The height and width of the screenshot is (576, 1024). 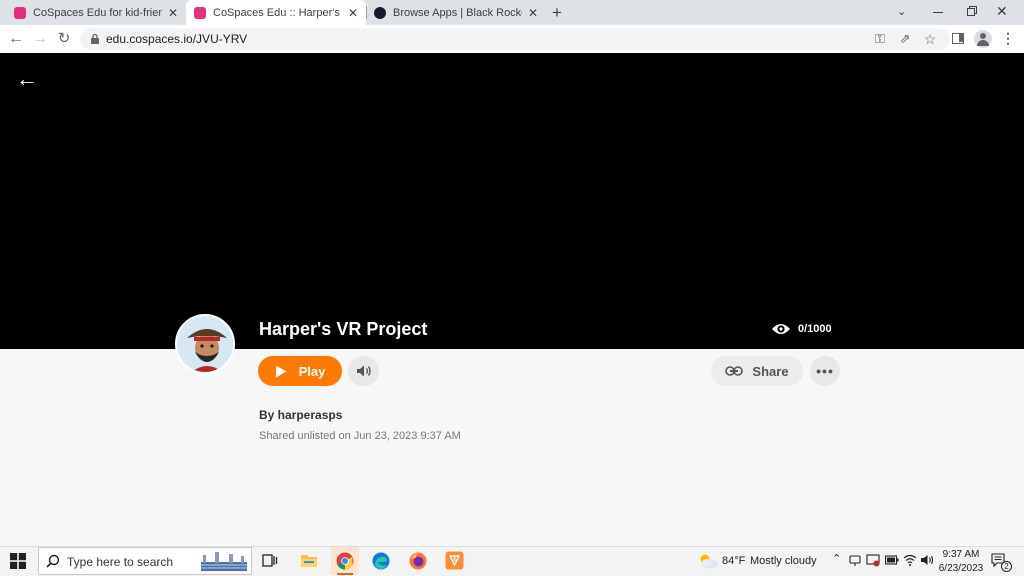 What do you see at coordinates (901, 11) in the screenshot?
I see `tab-search-chevron-icon: ⌄` at bounding box center [901, 11].